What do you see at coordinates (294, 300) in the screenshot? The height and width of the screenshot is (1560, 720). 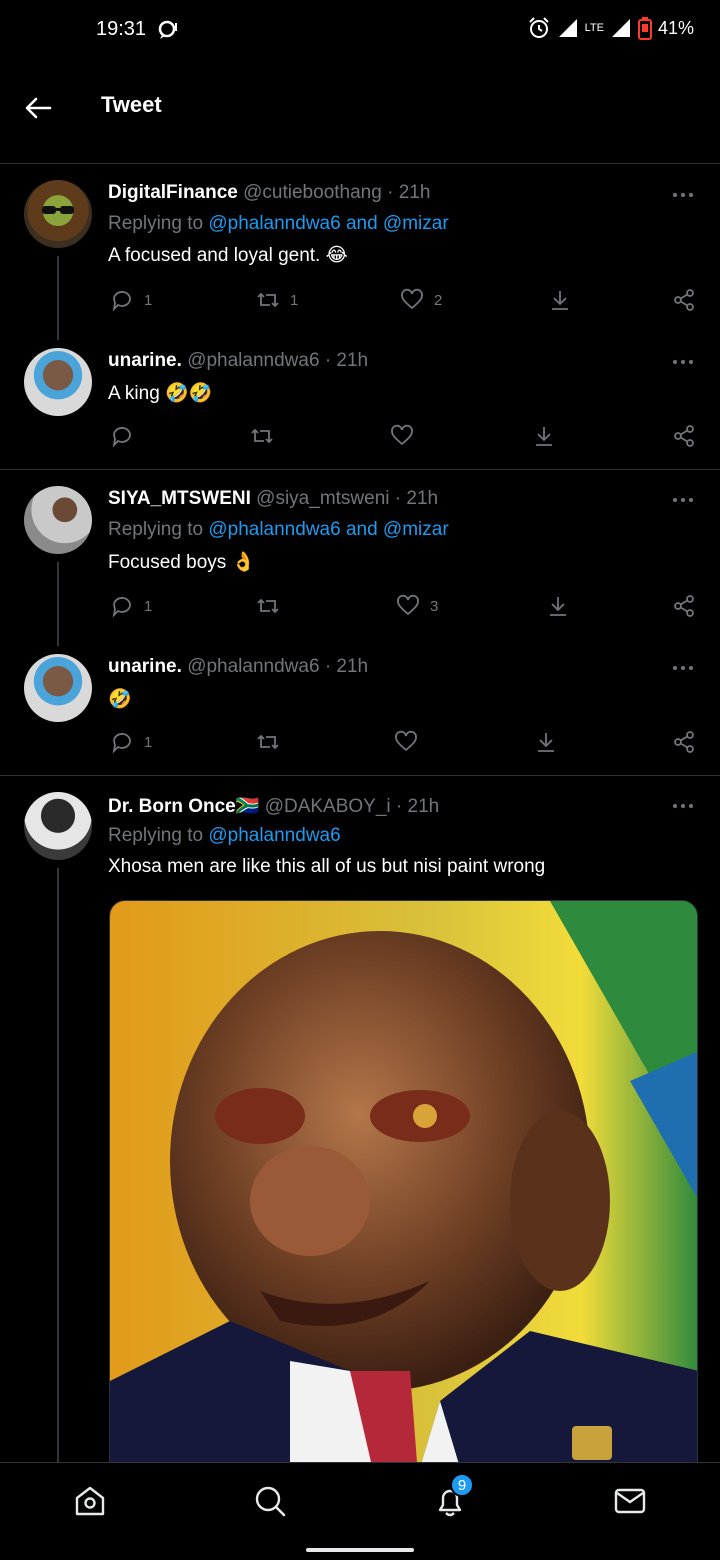 I see `retweet-count: 1` at bounding box center [294, 300].